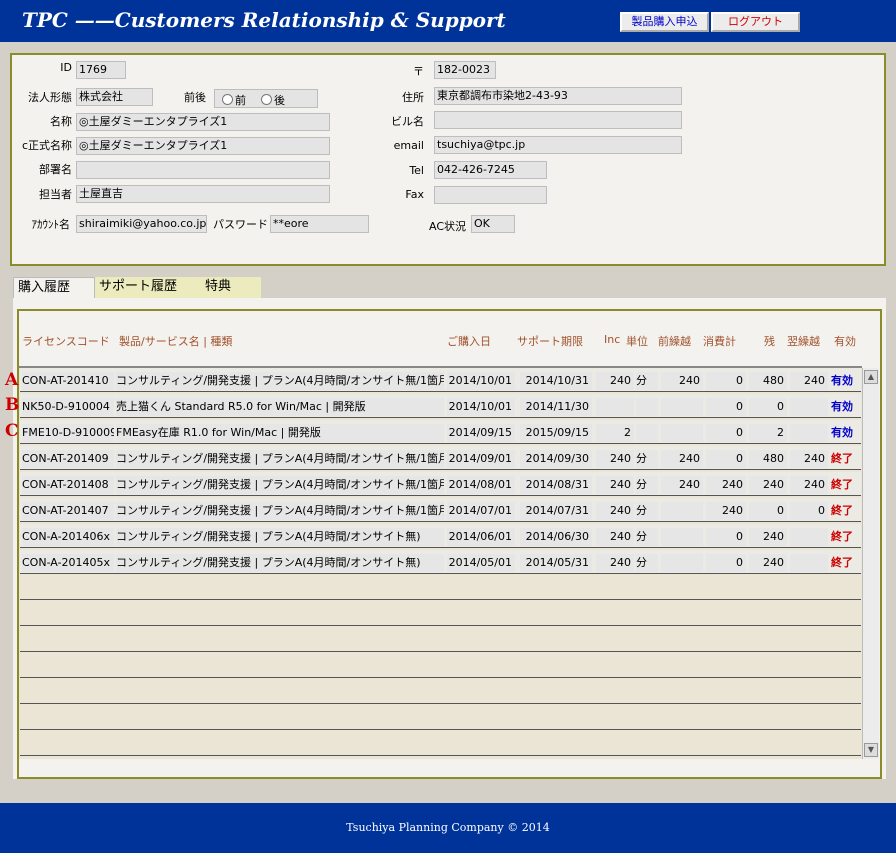  Describe the element at coordinates (768, 511) in the screenshot. I see `cell-remaining: 0` at that location.